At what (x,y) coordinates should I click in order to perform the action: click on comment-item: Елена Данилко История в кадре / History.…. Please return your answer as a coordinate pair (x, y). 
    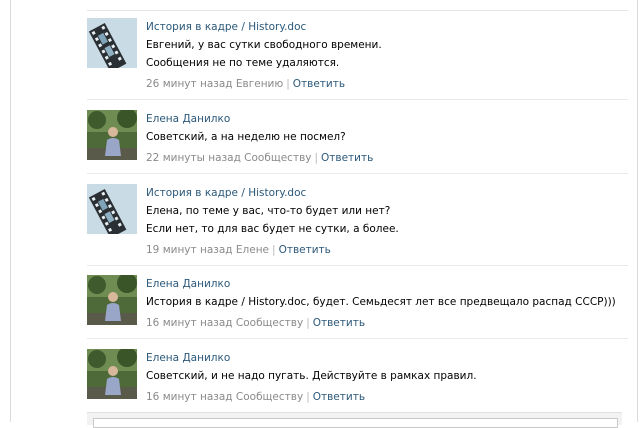
    Looking at the image, I should click on (357, 307).